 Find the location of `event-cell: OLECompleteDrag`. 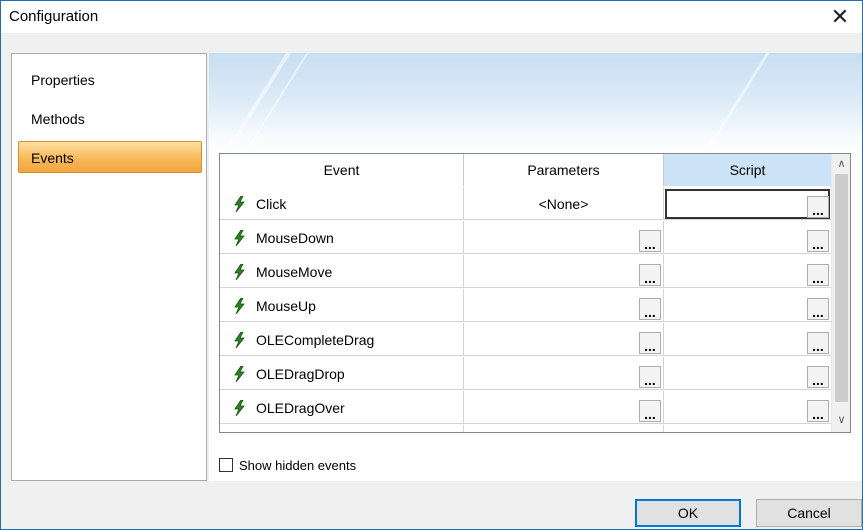

event-cell: OLECompleteDrag is located at coordinates (342, 339).